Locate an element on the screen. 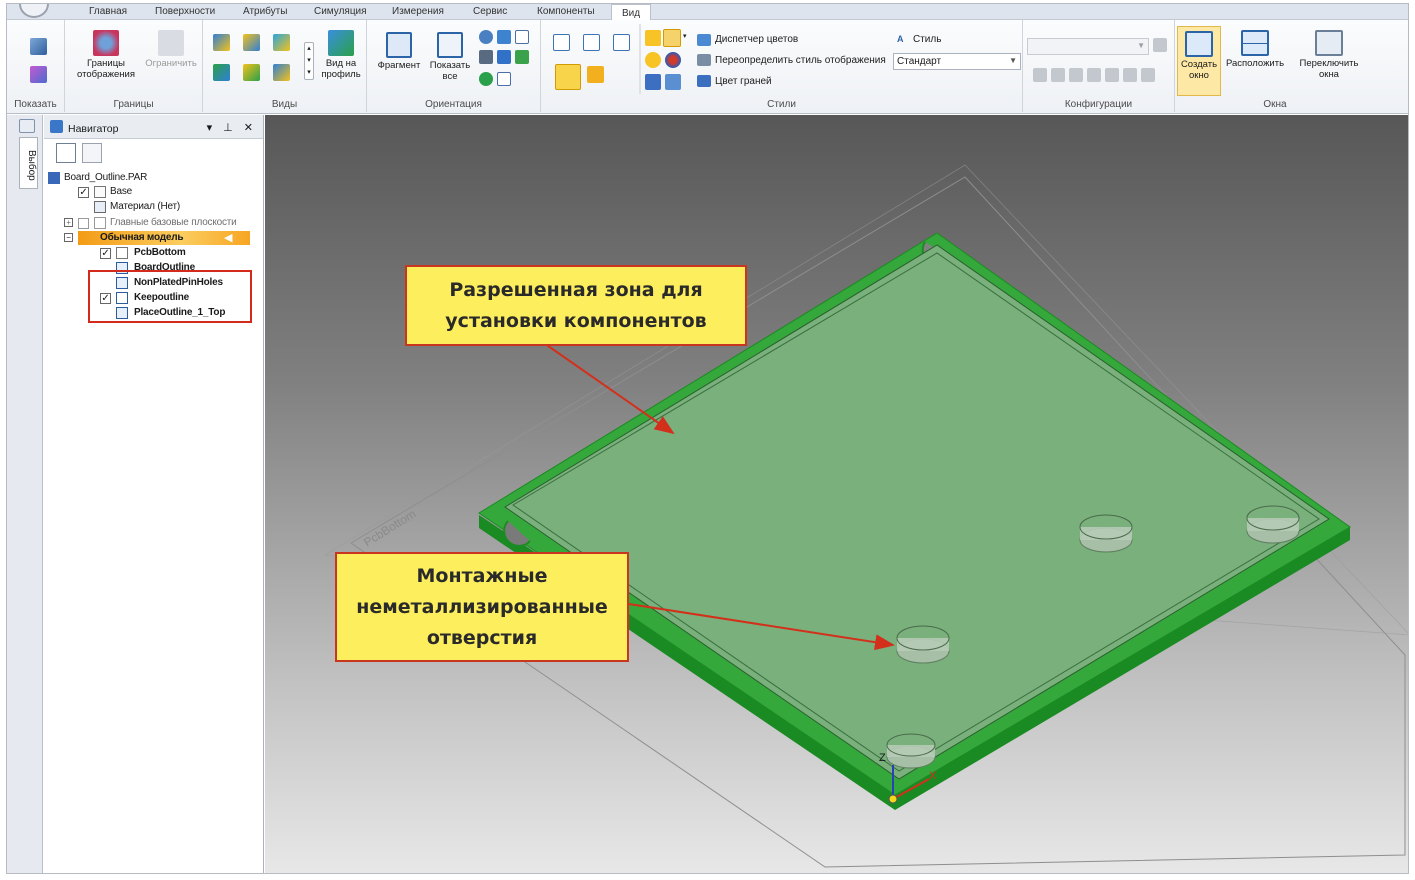  render-mode-icon is located at coordinates (653, 38).